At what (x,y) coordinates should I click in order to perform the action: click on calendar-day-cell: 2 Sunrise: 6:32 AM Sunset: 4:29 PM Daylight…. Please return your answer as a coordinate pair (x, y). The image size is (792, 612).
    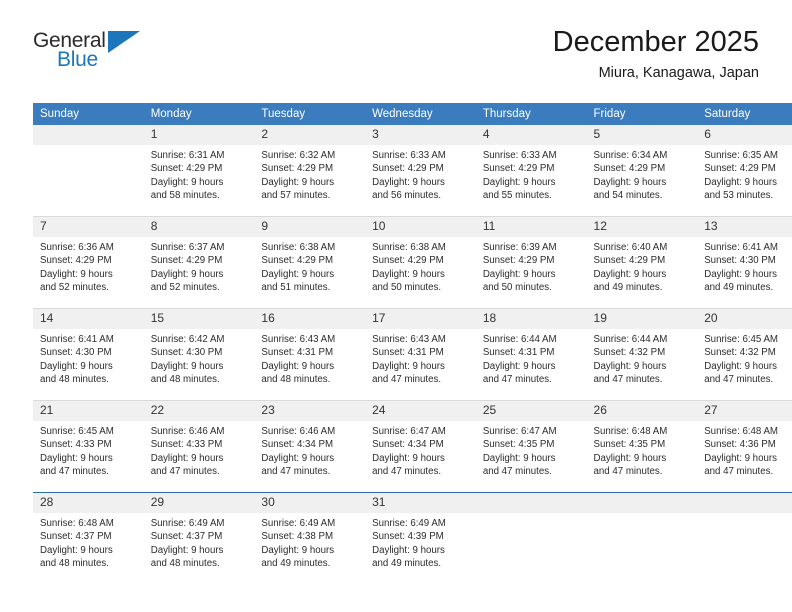
    Looking at the image, I should click on (310, 171).